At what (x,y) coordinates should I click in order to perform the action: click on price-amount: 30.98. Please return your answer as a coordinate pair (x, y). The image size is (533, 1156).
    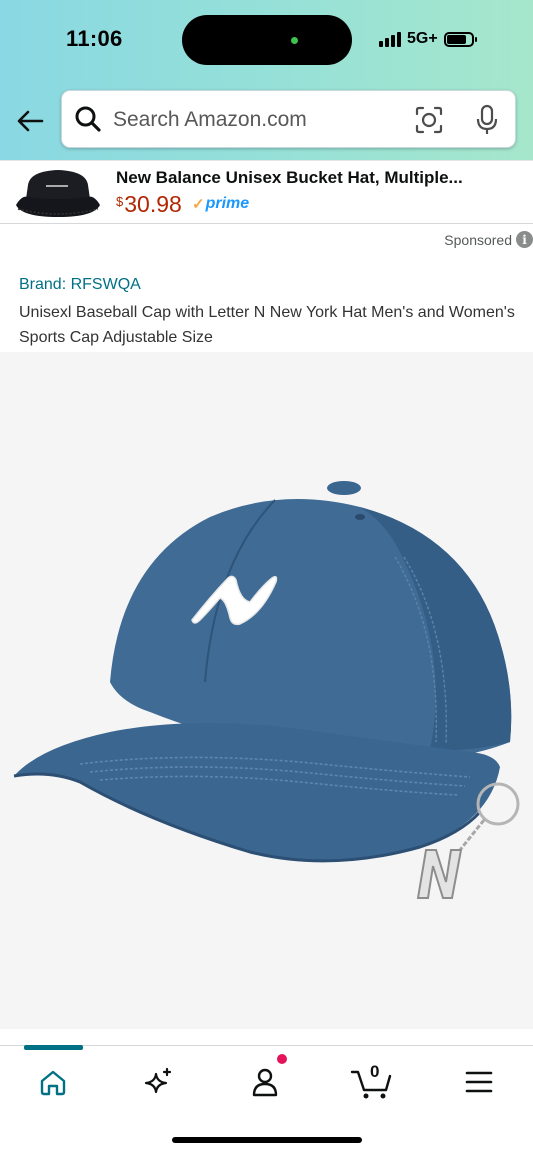
    Looking at the image, I should click on (153, 204).